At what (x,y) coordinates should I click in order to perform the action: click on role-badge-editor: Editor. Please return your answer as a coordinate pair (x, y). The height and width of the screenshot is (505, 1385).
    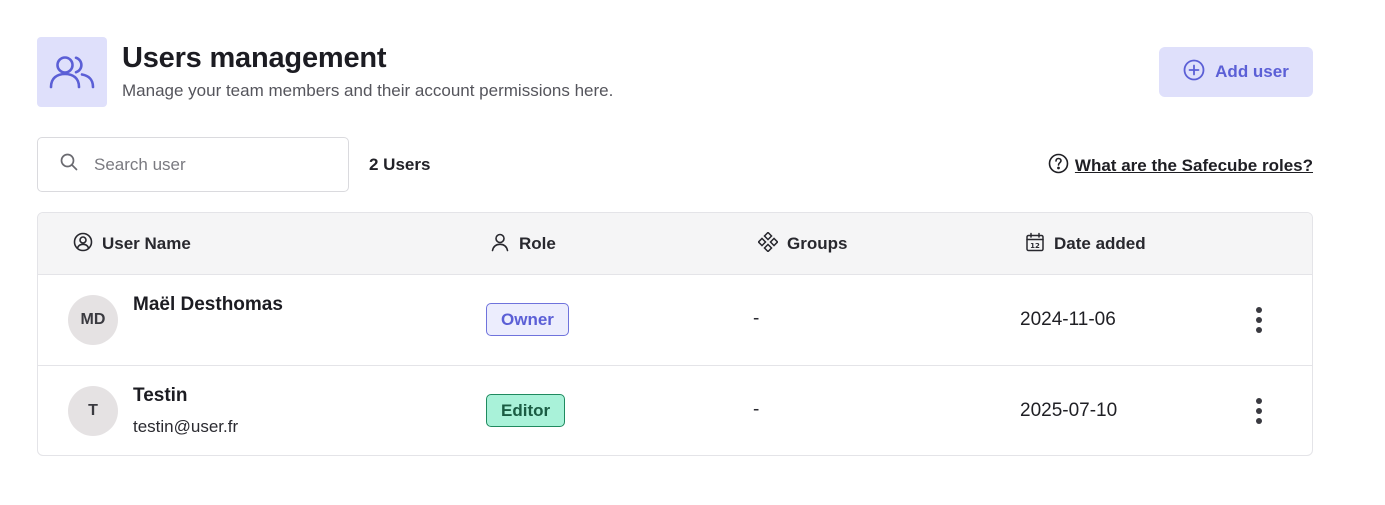
    Looking at the image, I should click on (526, 410).